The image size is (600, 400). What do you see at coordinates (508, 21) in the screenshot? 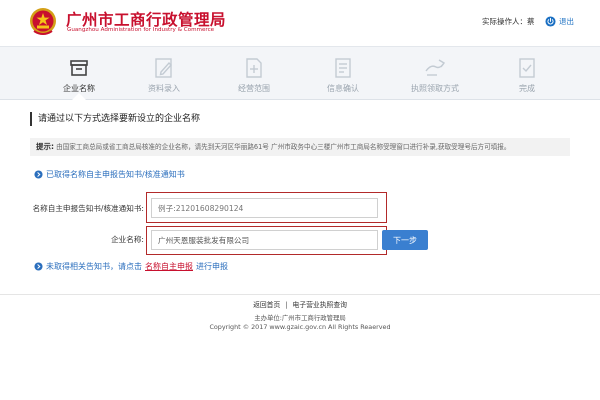
I see `operator-label: 实际操作人：蔡` at bounding box center [508, 21].